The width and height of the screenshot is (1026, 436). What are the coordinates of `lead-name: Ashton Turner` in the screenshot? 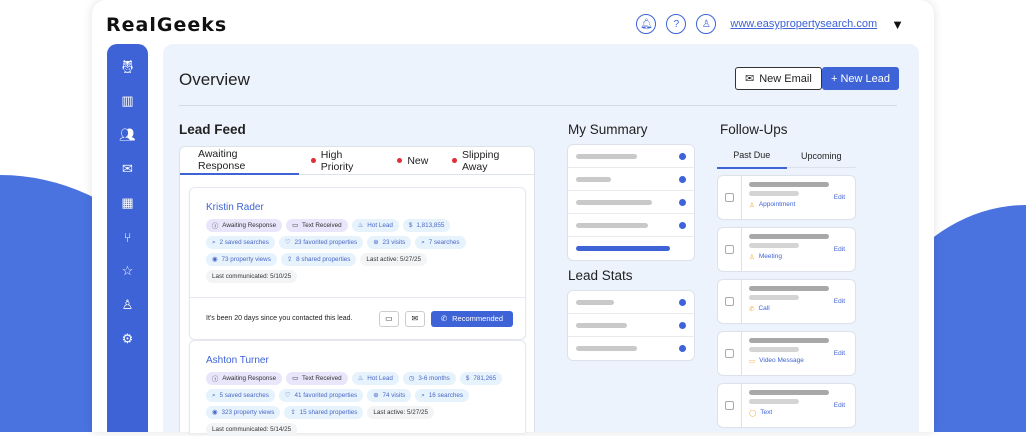 It's located at (365, 360).